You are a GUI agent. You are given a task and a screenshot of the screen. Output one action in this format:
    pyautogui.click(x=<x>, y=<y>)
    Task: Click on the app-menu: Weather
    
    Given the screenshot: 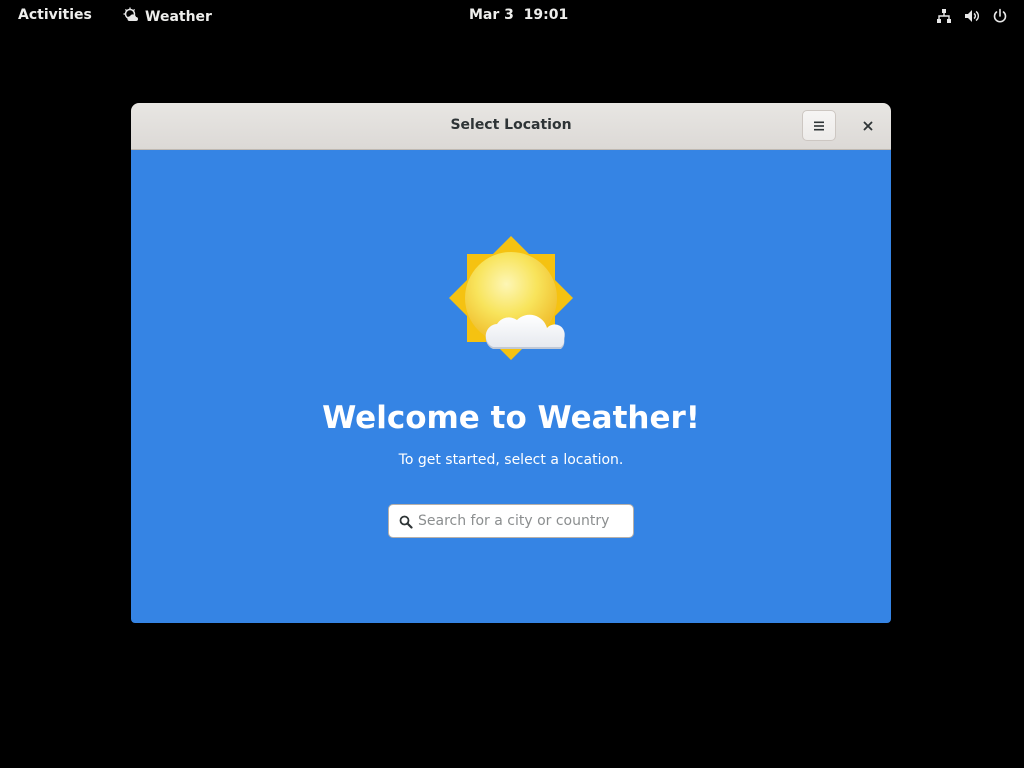 What is the action you would take?
    pyautogui.click(x=167, y=17)
    